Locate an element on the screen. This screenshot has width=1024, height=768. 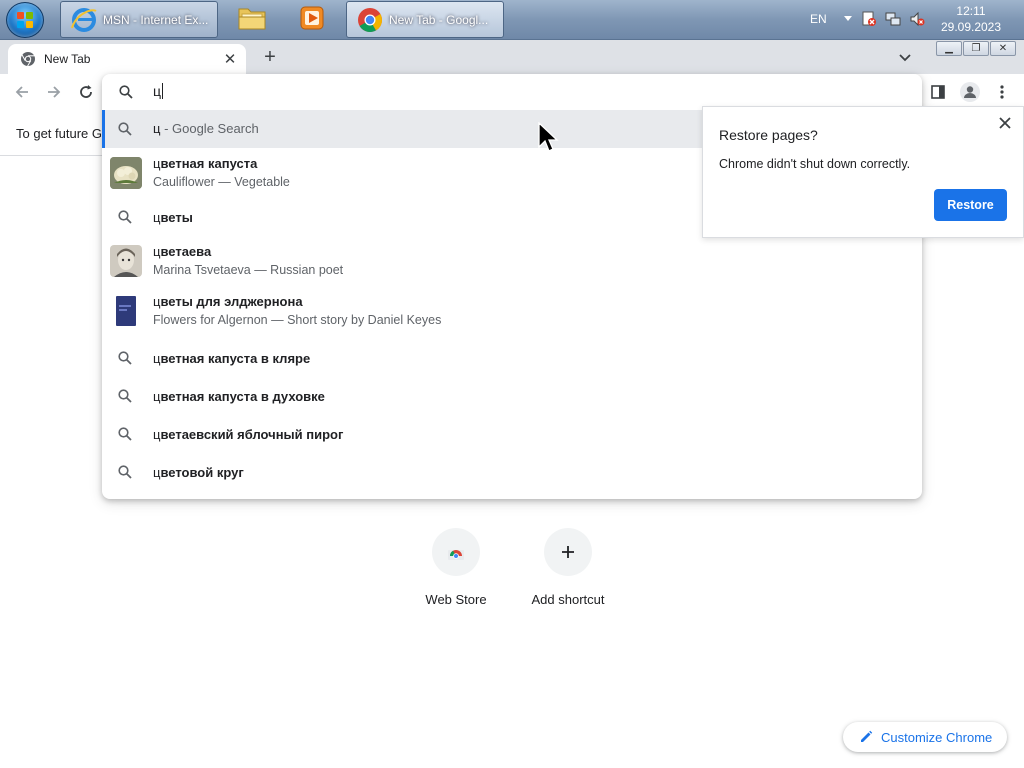
new-tab-button: + is located at coordinates (270, 57).